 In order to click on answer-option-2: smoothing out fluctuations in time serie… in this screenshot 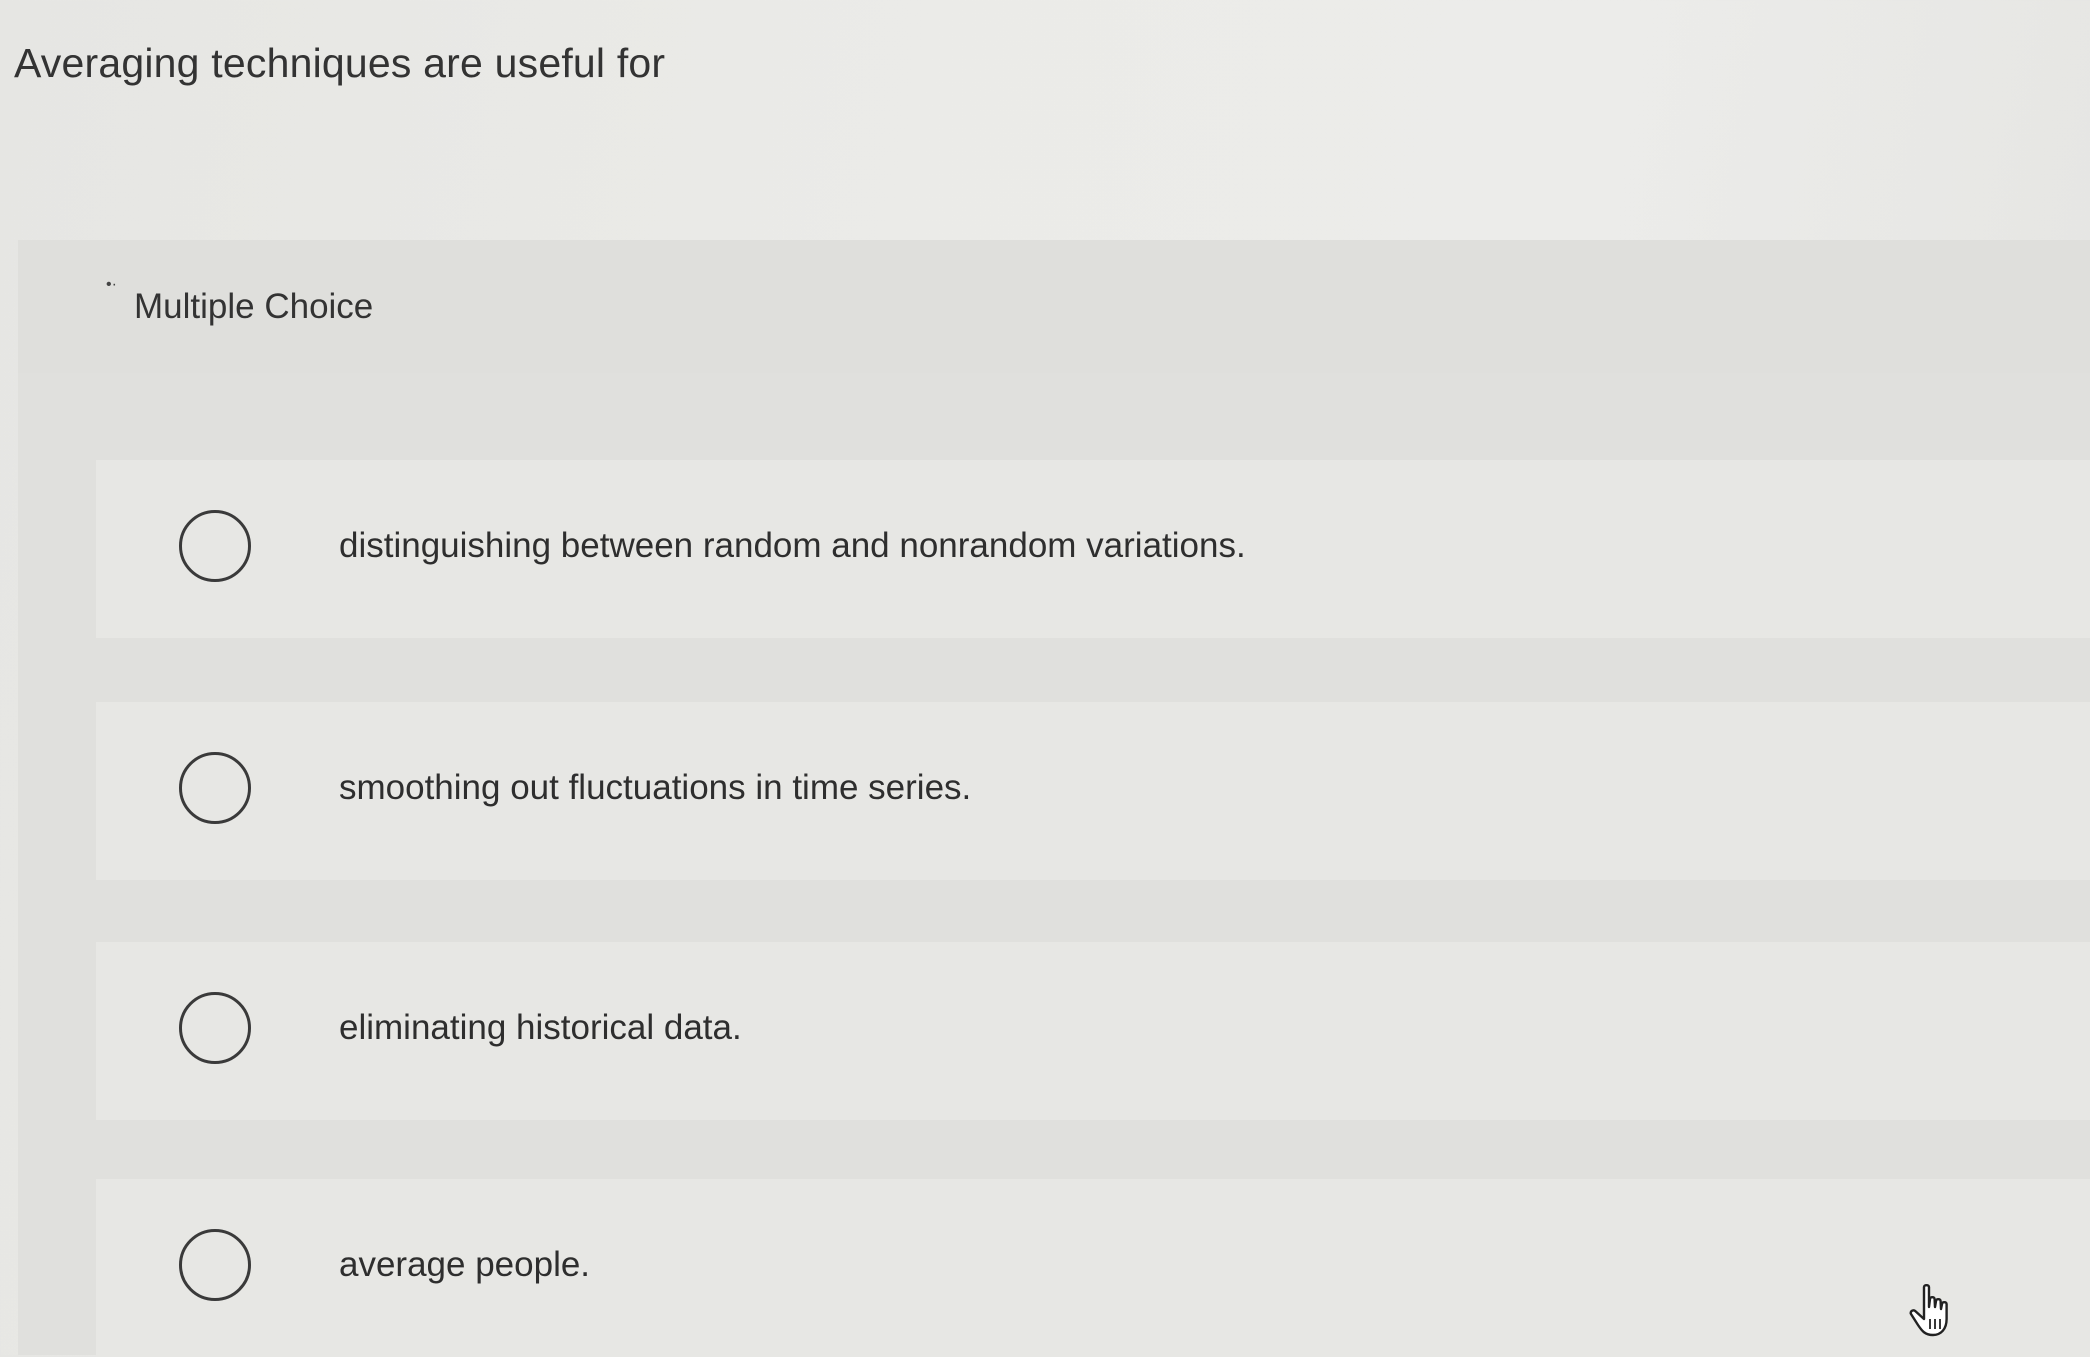, I will do `click(1093, 791)`.